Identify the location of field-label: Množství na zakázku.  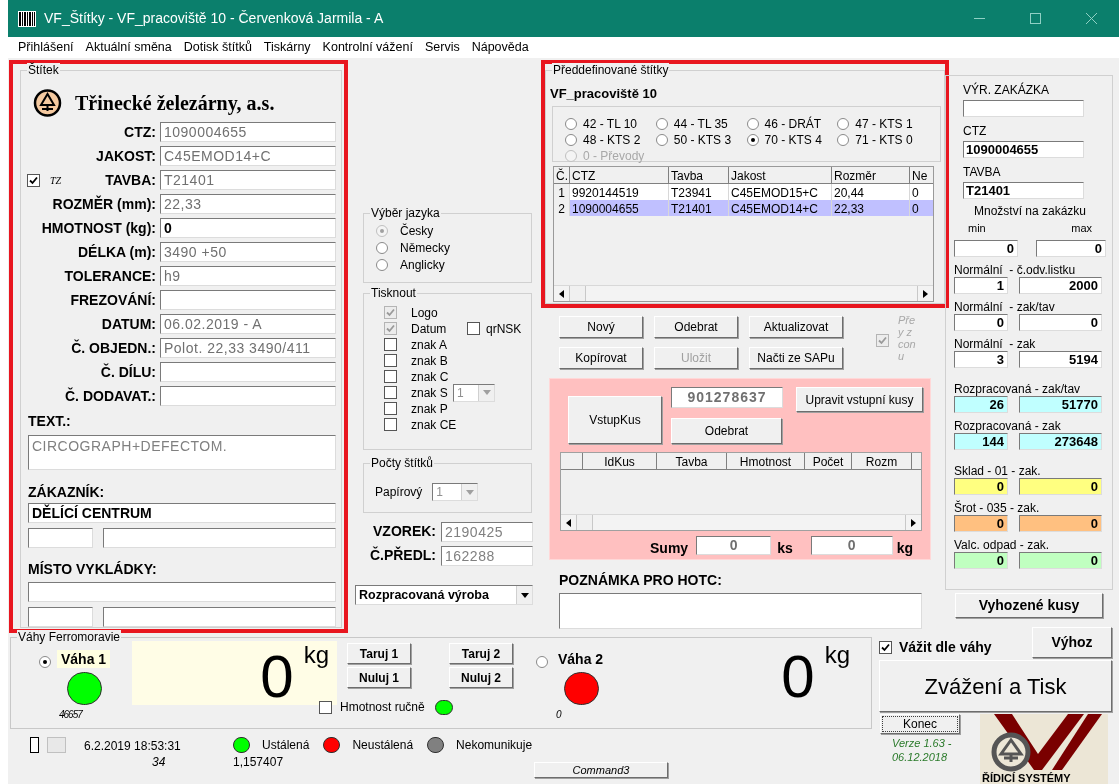
(1030, 211).